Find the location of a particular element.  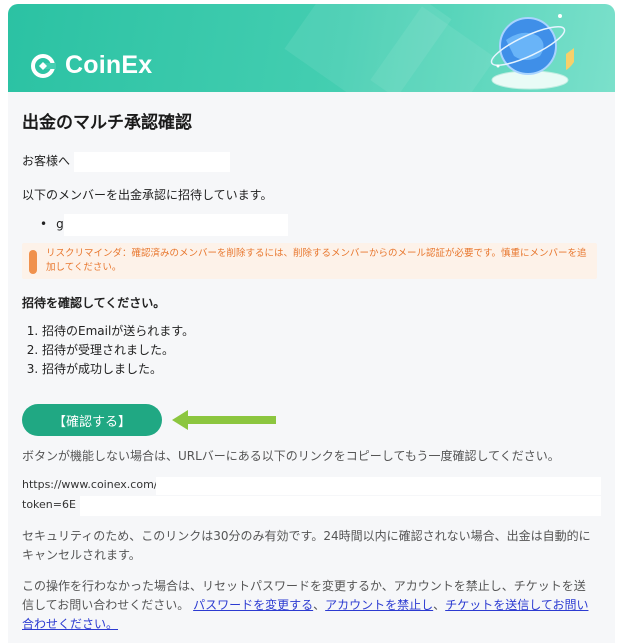

redacted-member is located at coordinates (176, 225).